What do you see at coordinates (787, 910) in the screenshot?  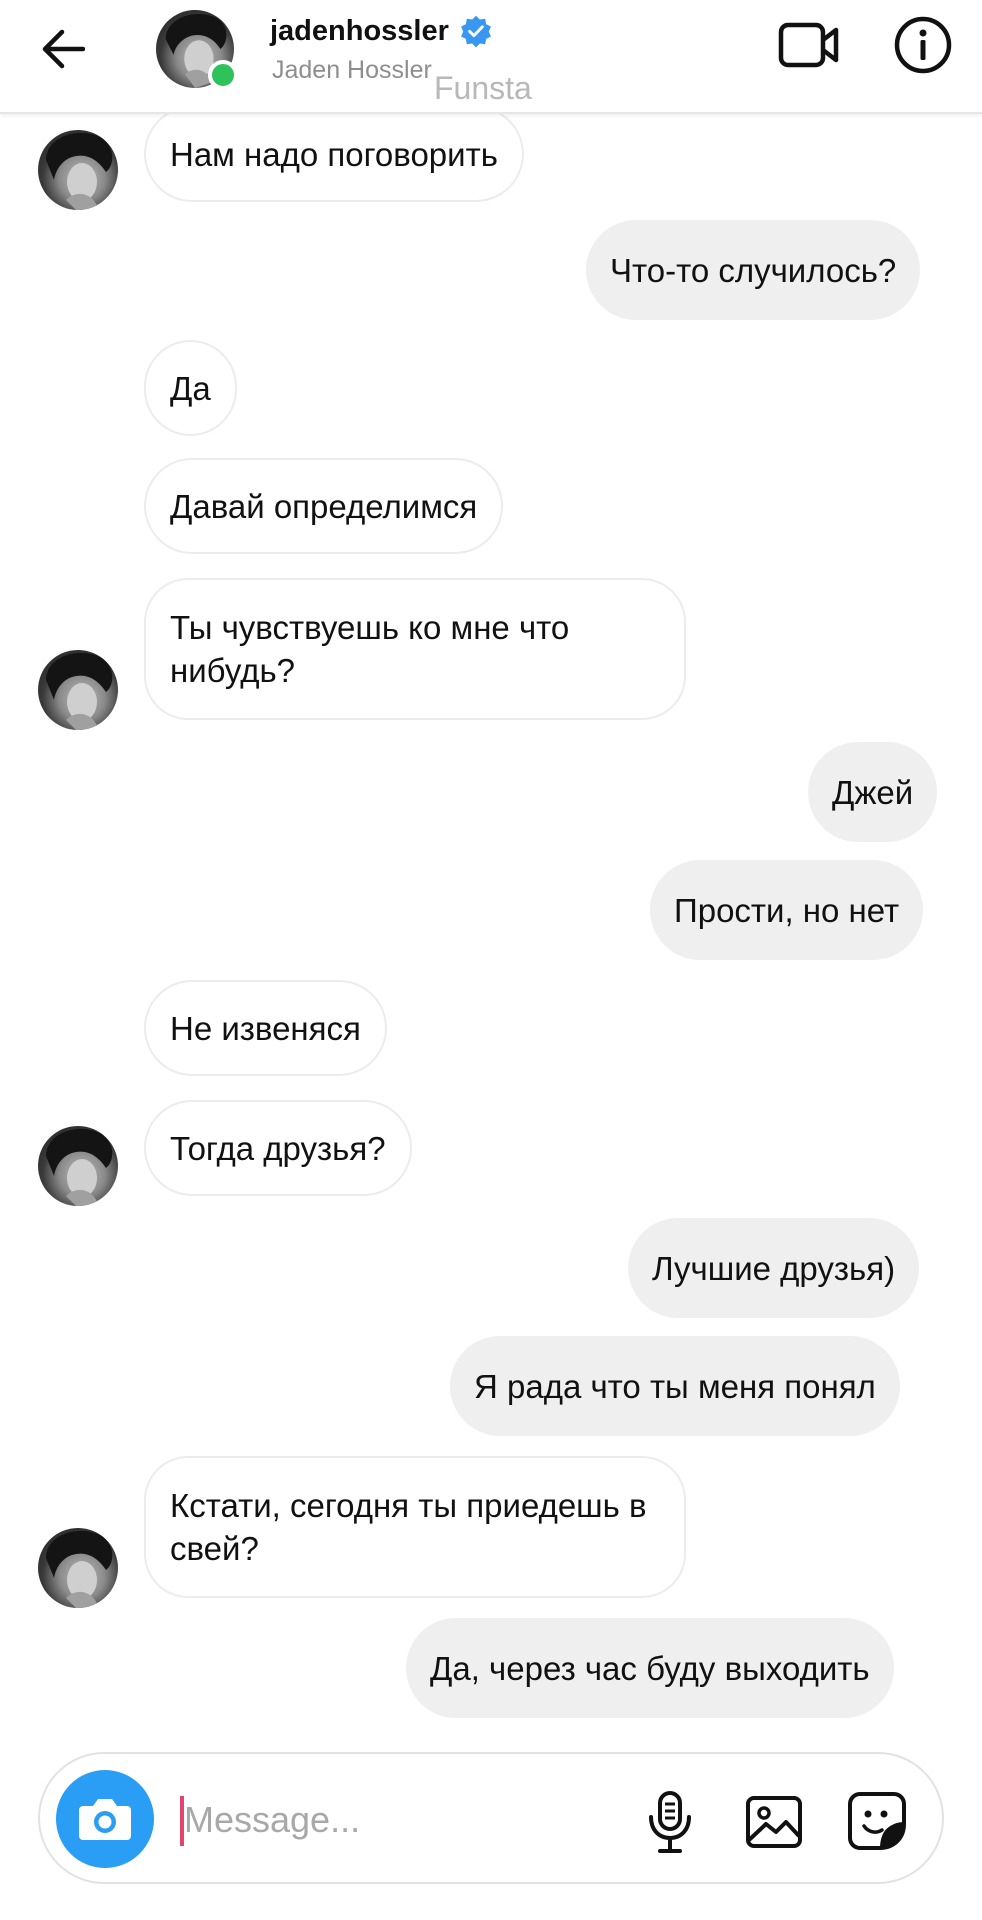 I see `sent-message: Прости, но нет` at bounding box center [787, 910].